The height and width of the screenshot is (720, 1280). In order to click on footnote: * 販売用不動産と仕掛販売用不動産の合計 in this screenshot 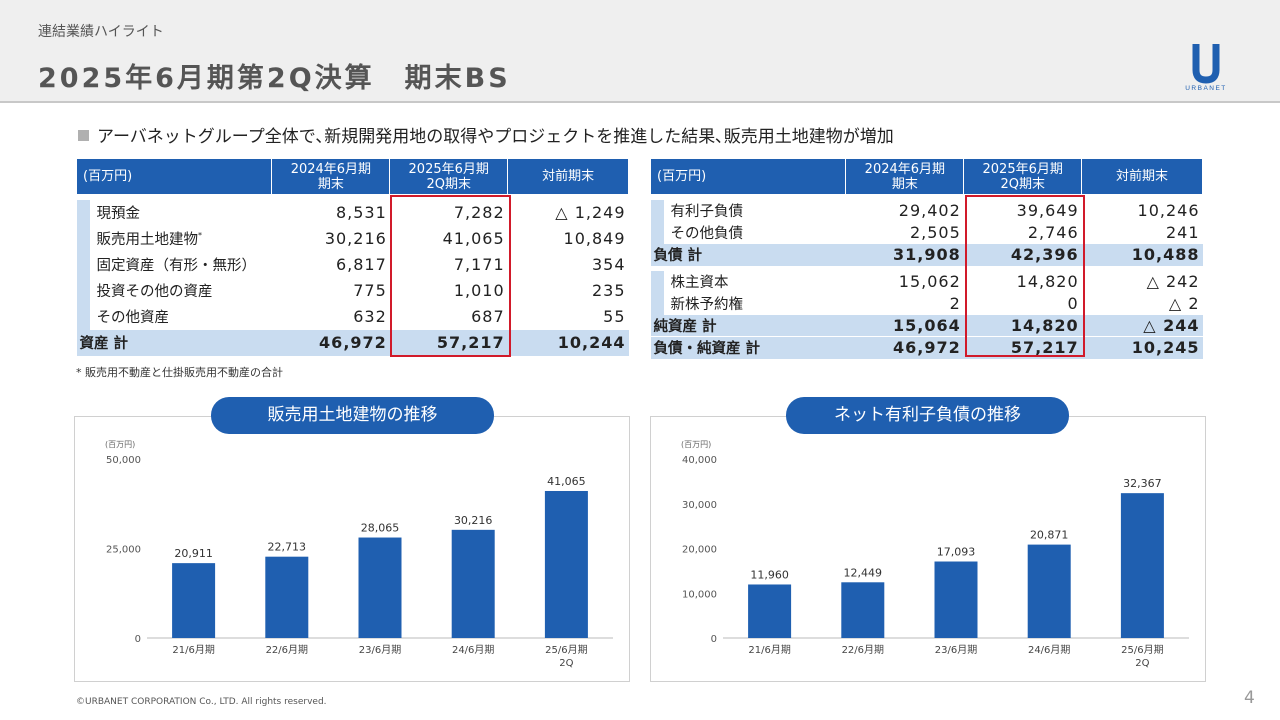, I will do `click(179, 372)`.